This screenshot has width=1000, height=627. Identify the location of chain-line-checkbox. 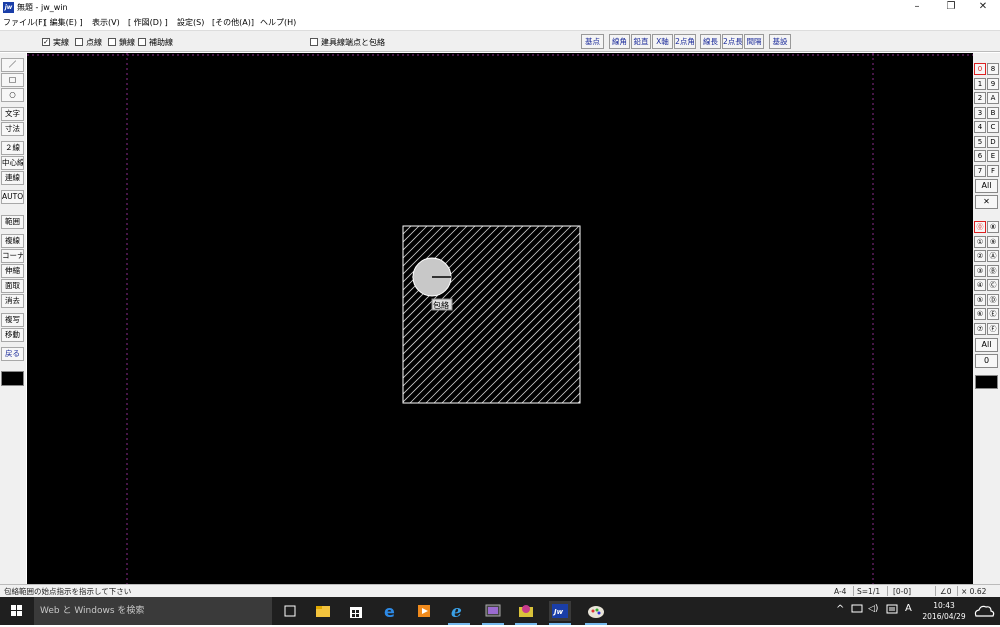
(112, 42).